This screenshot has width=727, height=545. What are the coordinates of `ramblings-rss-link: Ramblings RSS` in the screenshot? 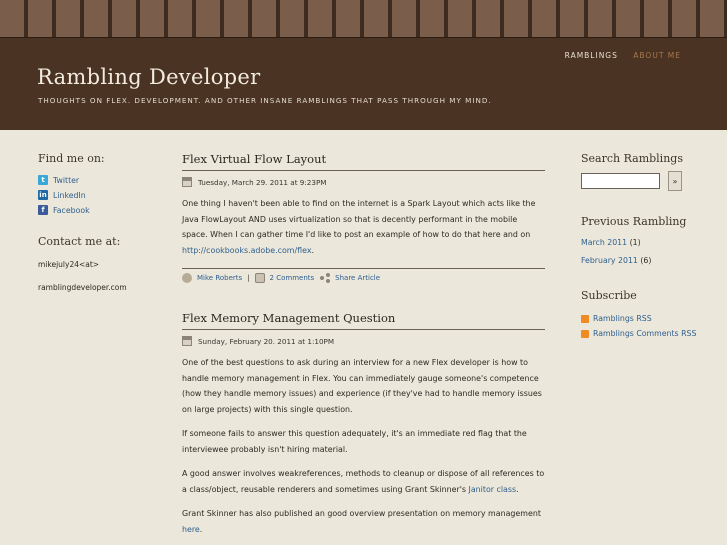 It's located at (622, 318).